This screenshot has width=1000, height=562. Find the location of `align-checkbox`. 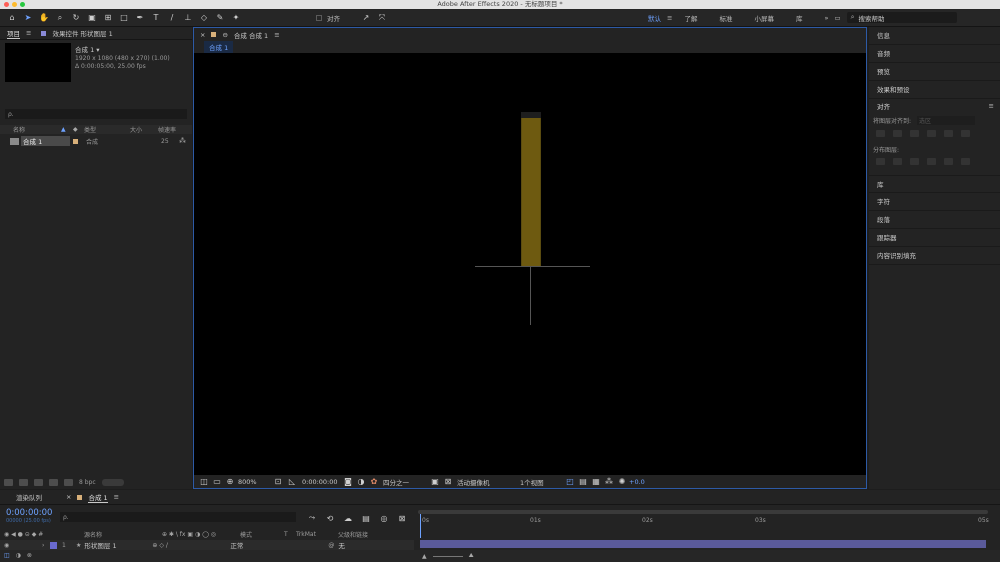

align-checkbox is located at coordinates (319, 17).